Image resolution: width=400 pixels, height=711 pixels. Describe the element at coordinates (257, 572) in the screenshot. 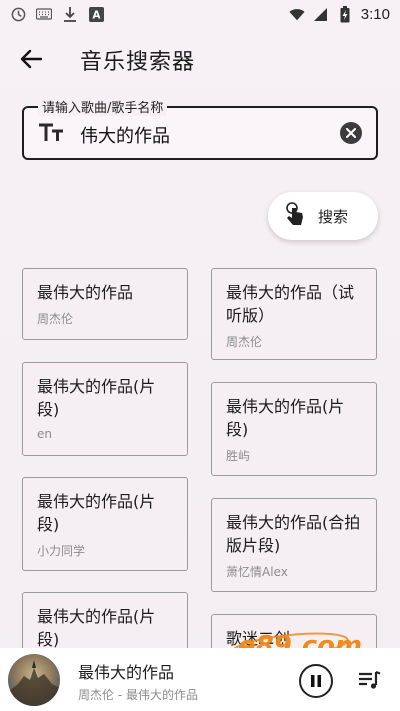

I see `result-artist: 萧忆情Alex` at that location.